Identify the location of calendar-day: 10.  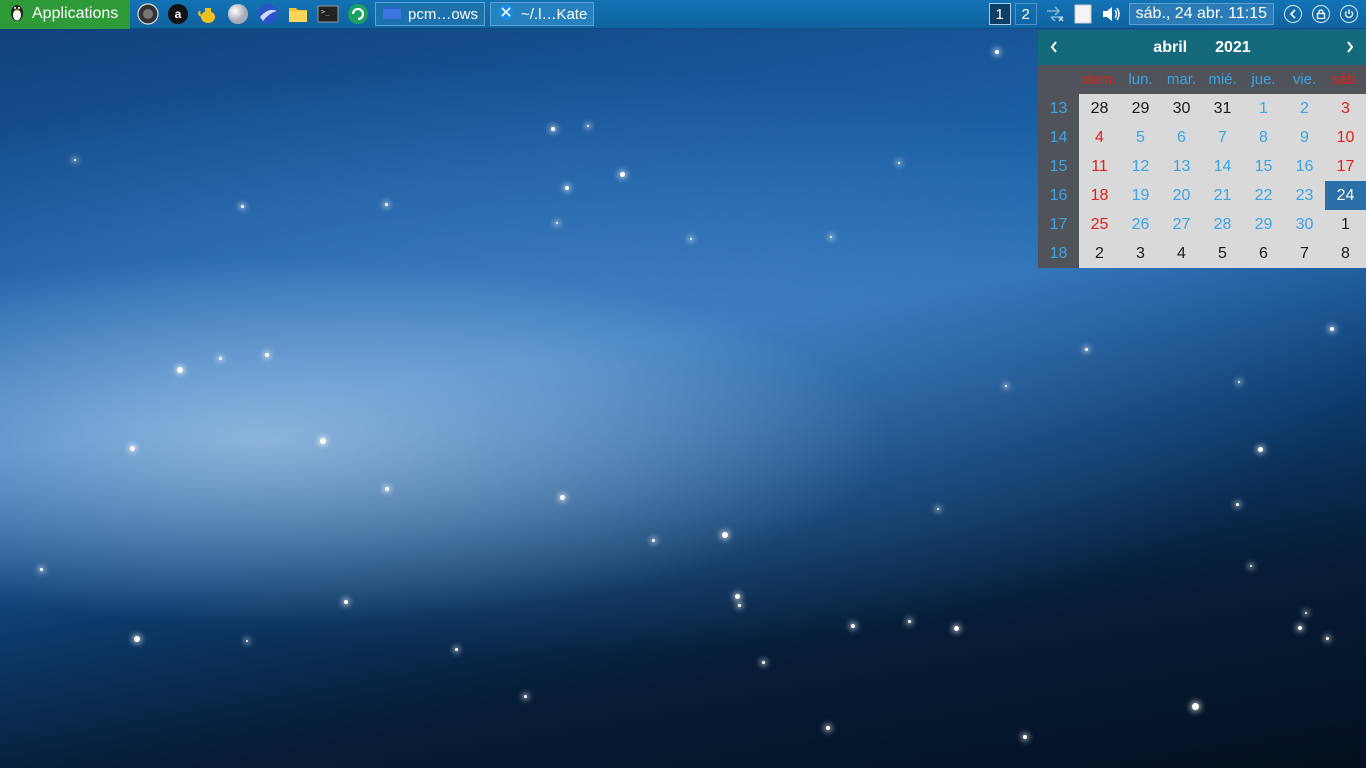
(1345, 137).